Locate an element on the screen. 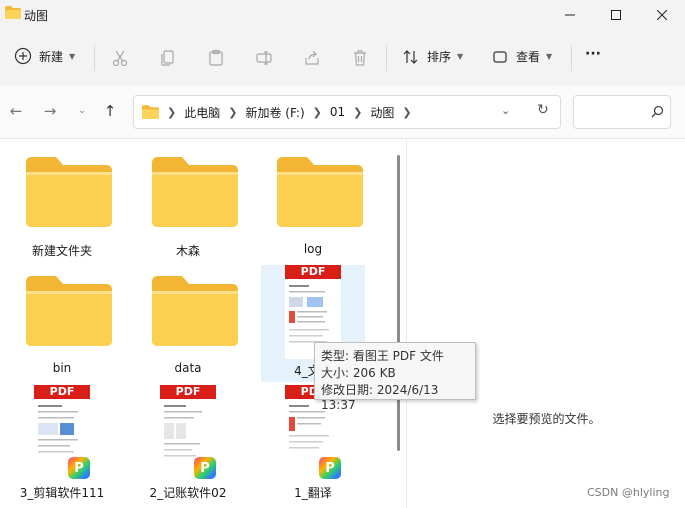 This screenshot has height=508, width=685. scissors-icon is located at coordinates (120, 58).